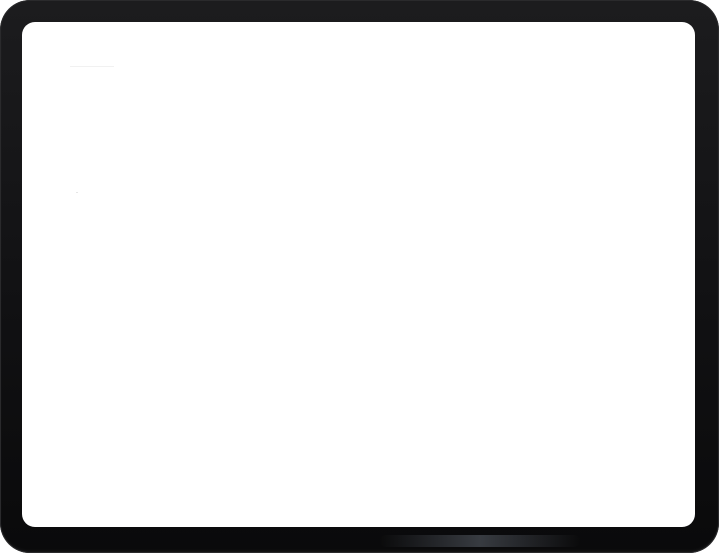 This screenshot has height=553, width=719. Describe the element at coordinates (92, 66) in the screenshot. I see `faint-screen-artifact` at that location.